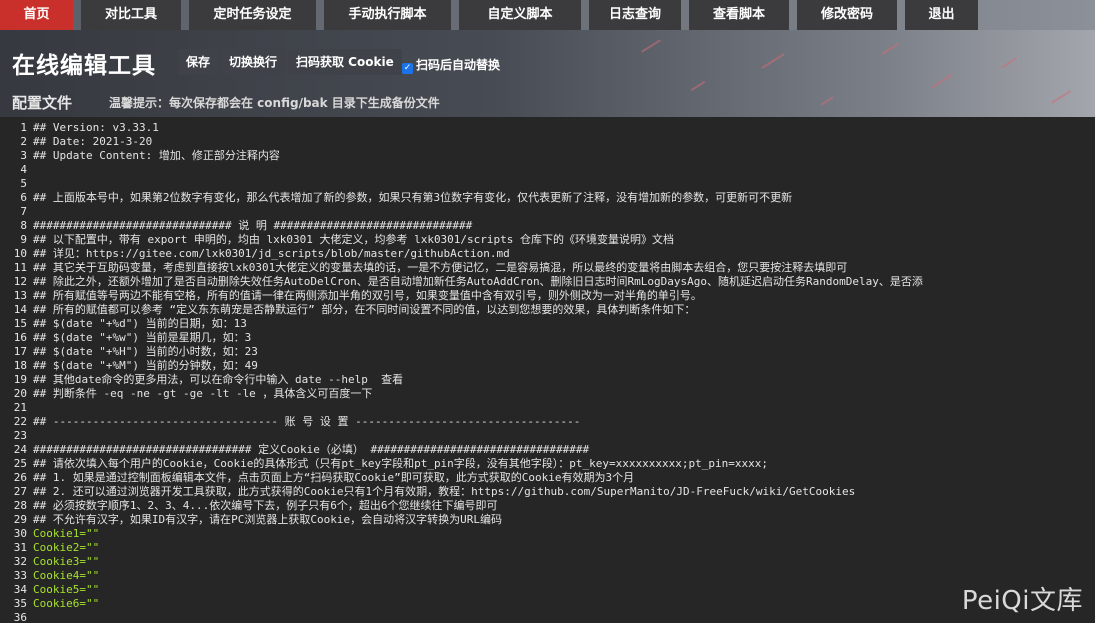  Describe the element at coordinates (345, 62) in the screenshot. I see `scan-cookie-button: 扫码获取 Cookie` at that location.